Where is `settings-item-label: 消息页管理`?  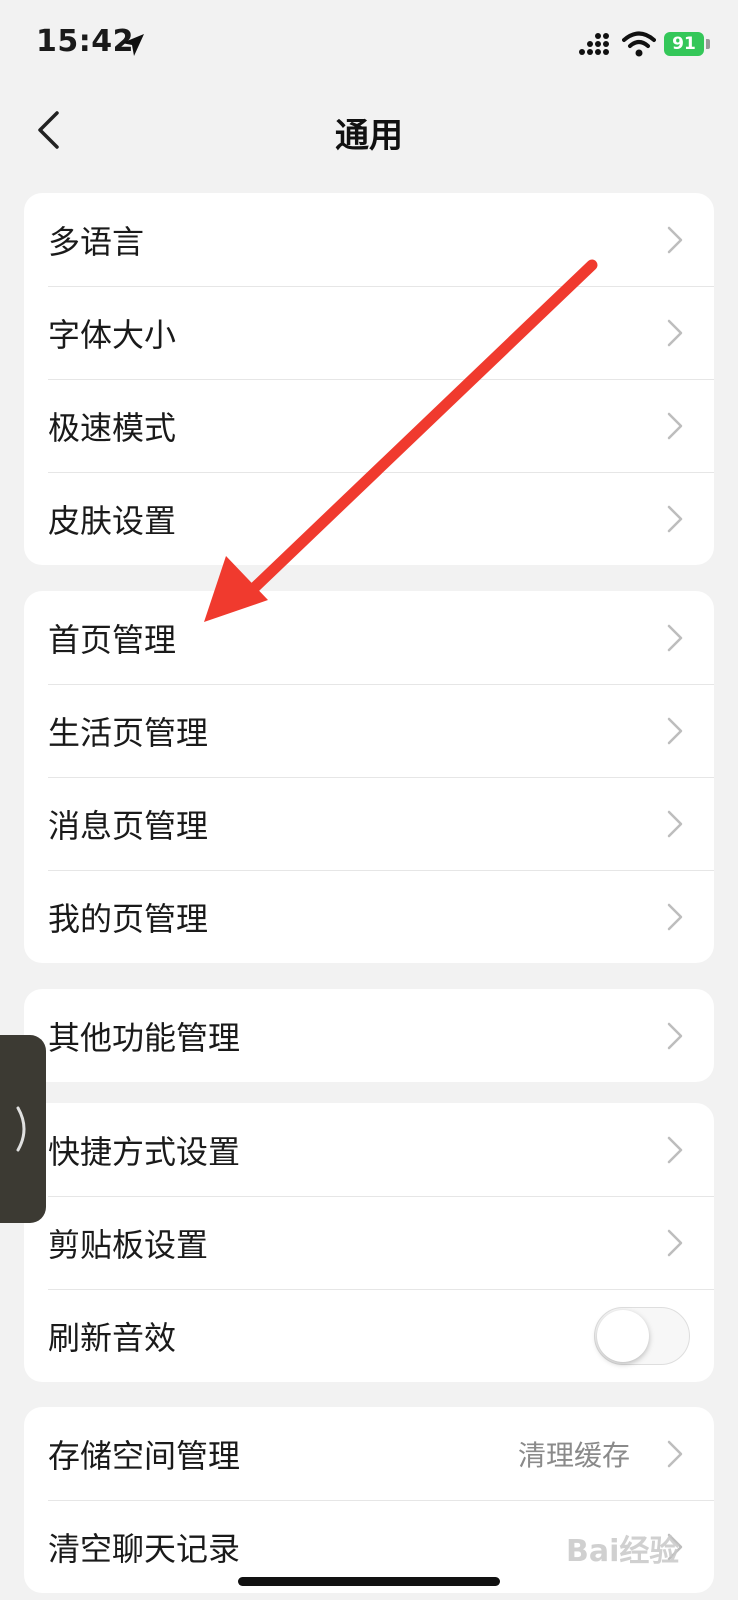 settings-item-label: 消息页管理 is located at coordinates (128, 825).